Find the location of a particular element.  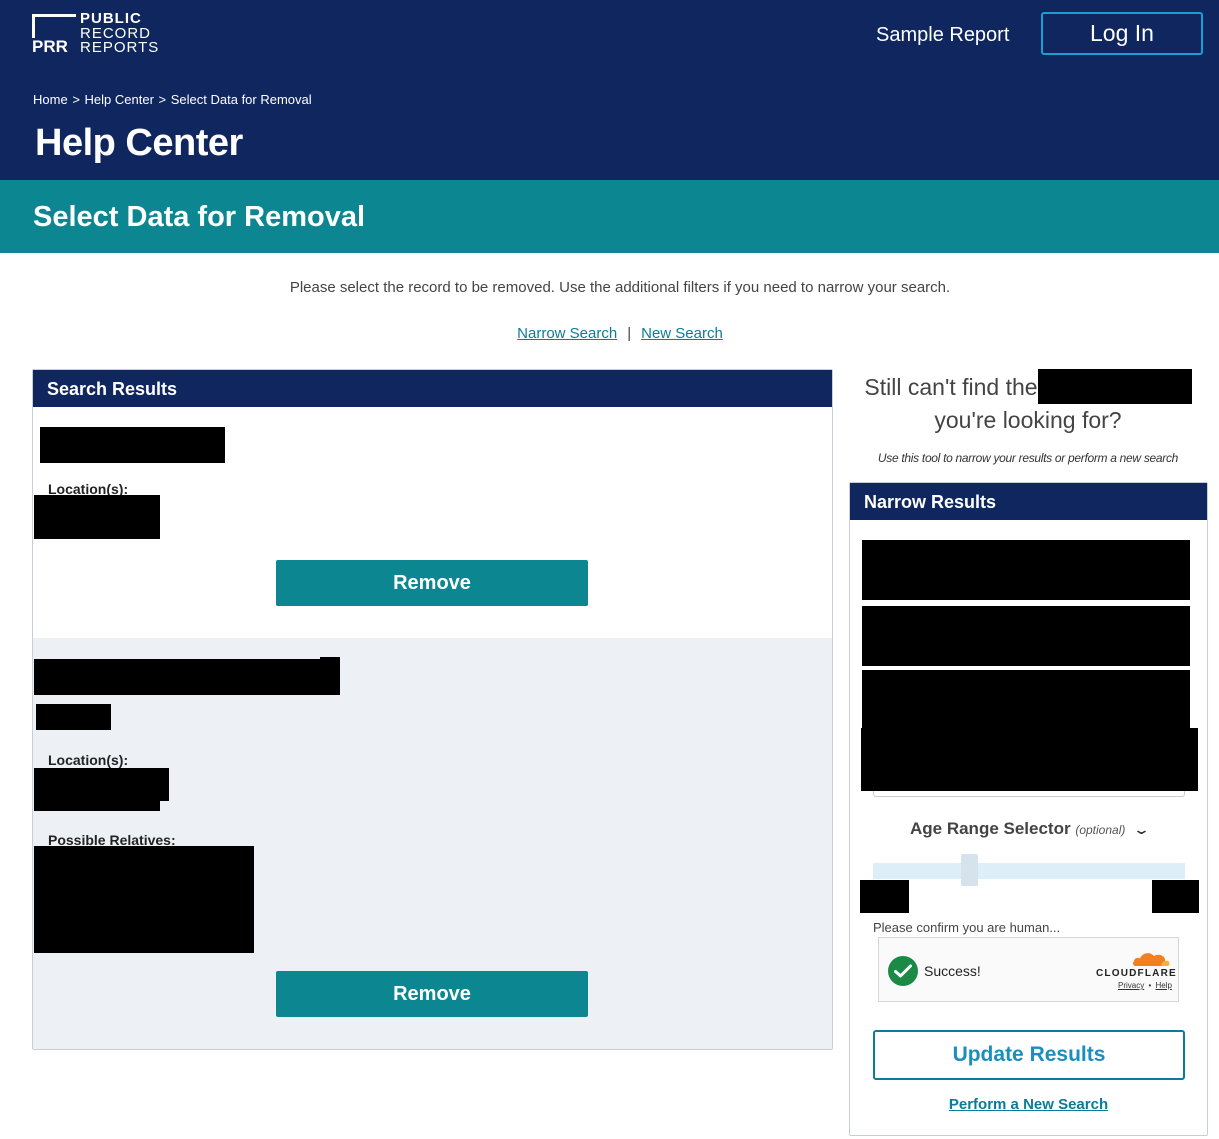

captcha-links: Privacy • Help is located at coordinates (1145, 986).